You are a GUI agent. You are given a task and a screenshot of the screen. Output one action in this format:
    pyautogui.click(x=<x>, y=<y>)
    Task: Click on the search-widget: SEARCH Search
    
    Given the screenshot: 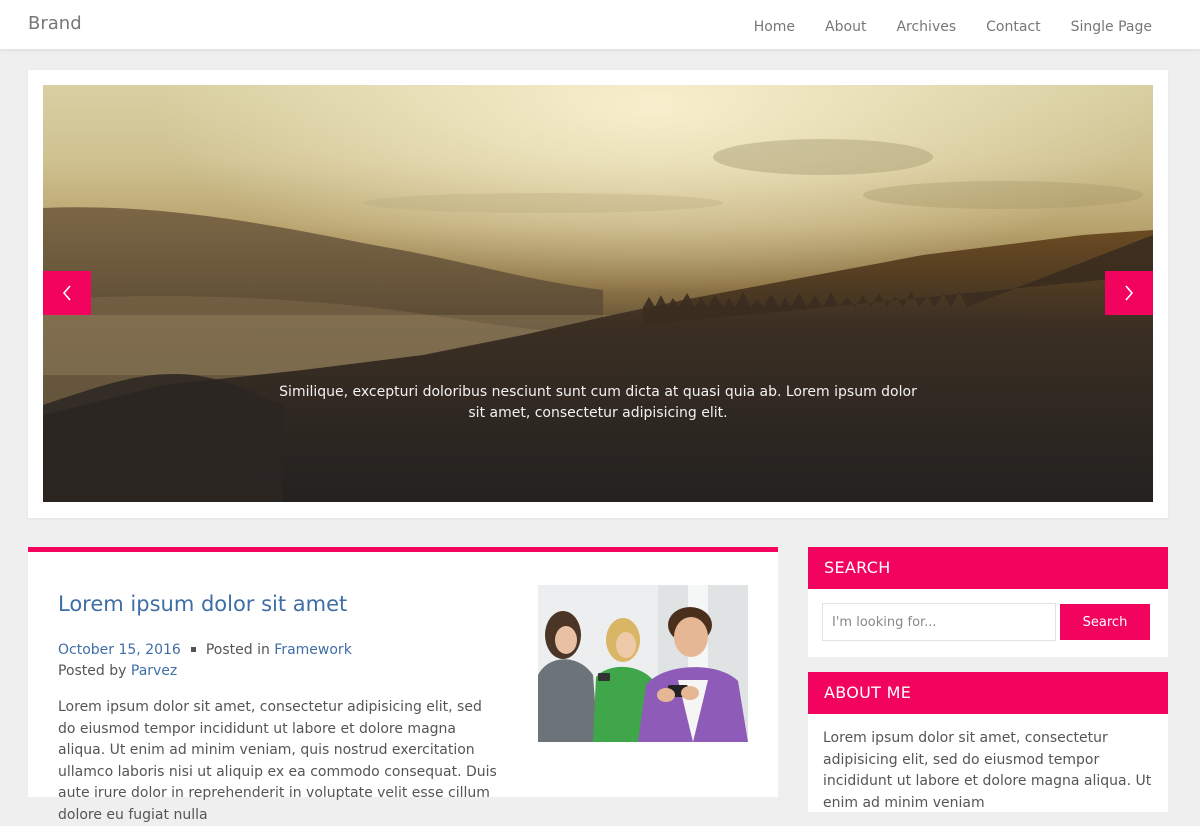 What is the action you would take?
    pyautogui.click(x=988, y=602)
    